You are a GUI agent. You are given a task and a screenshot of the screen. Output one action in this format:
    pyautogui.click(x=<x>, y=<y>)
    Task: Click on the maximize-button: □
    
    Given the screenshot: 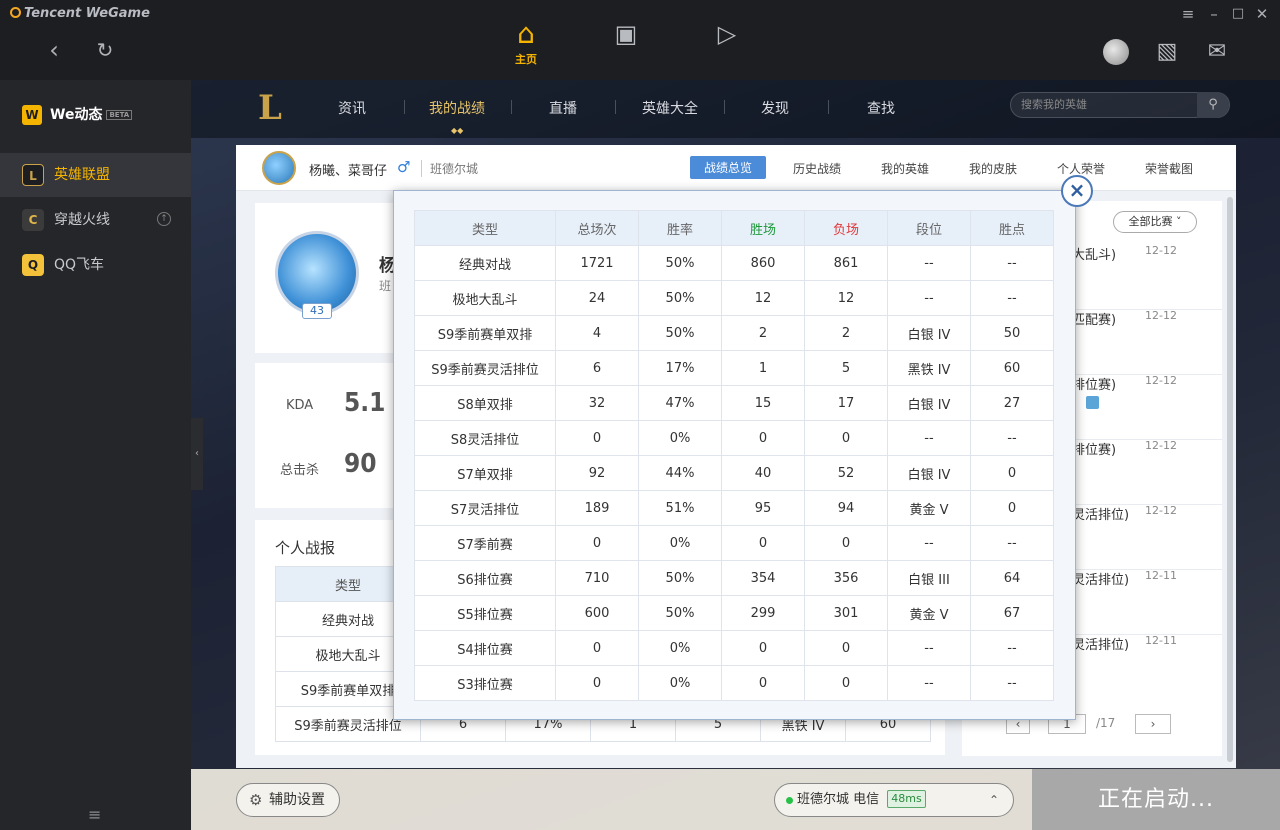 What is the action you would take?
    pyautogui.click(x=1238, y=14)
    